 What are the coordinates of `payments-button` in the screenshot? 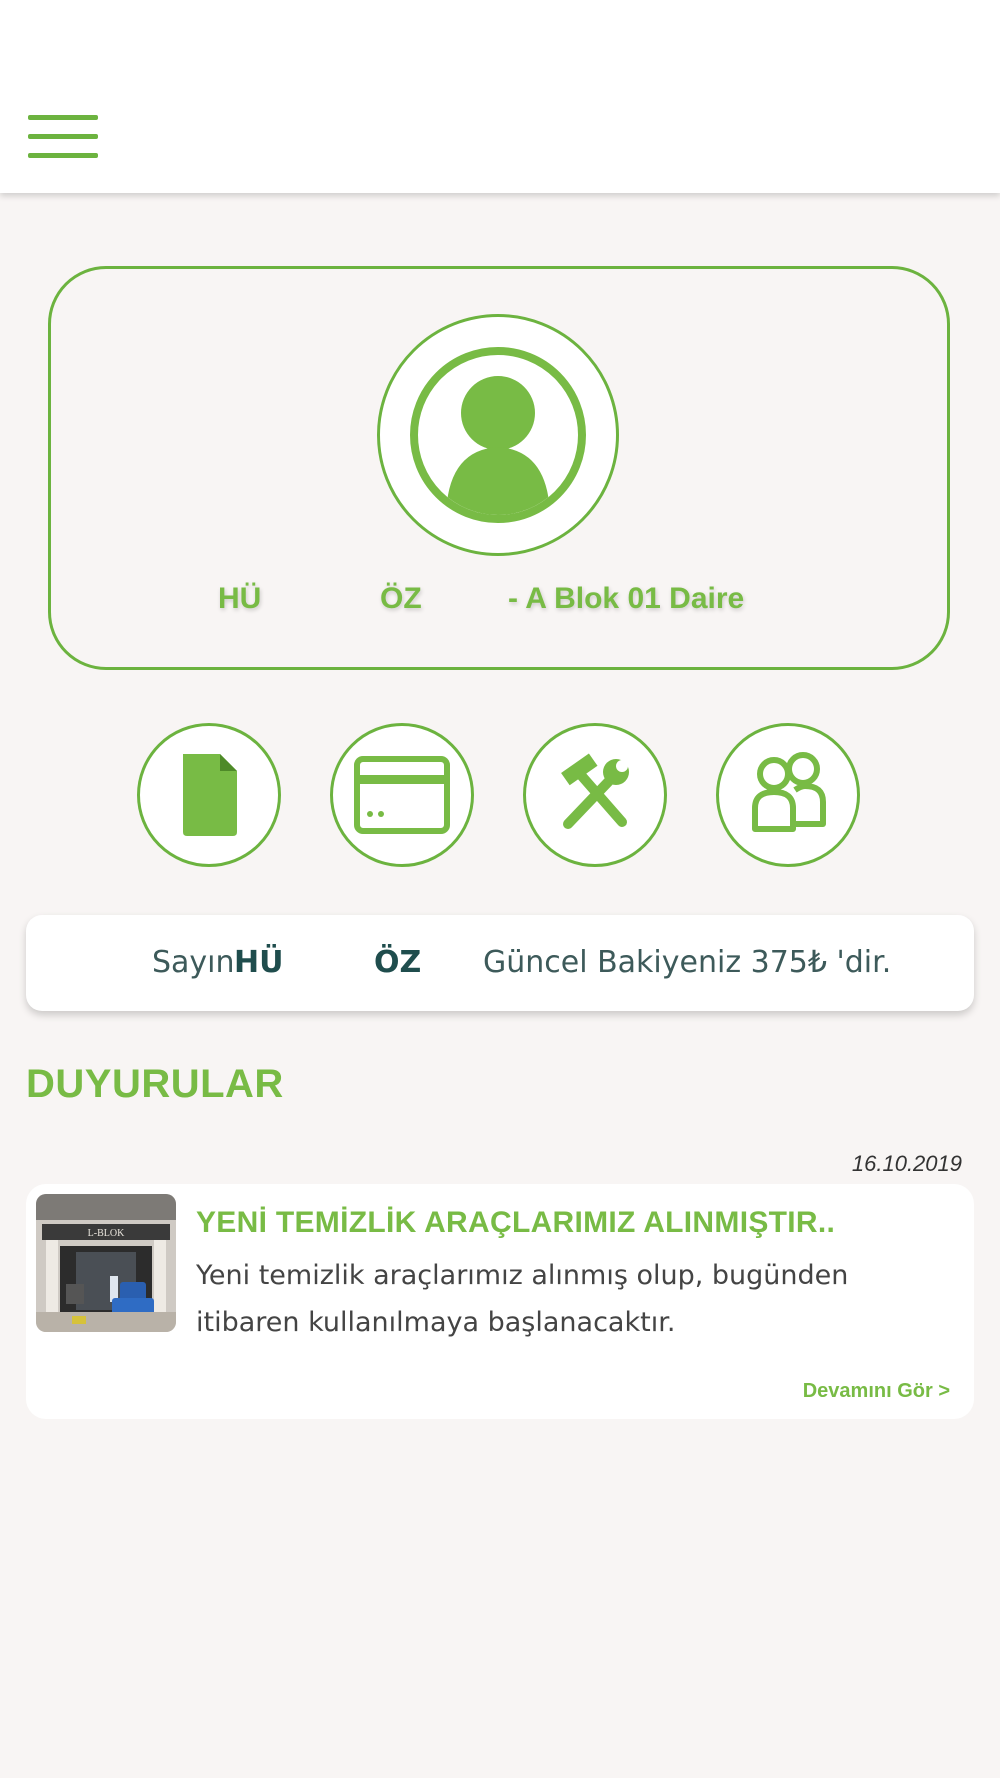 It's located at (402, 795).